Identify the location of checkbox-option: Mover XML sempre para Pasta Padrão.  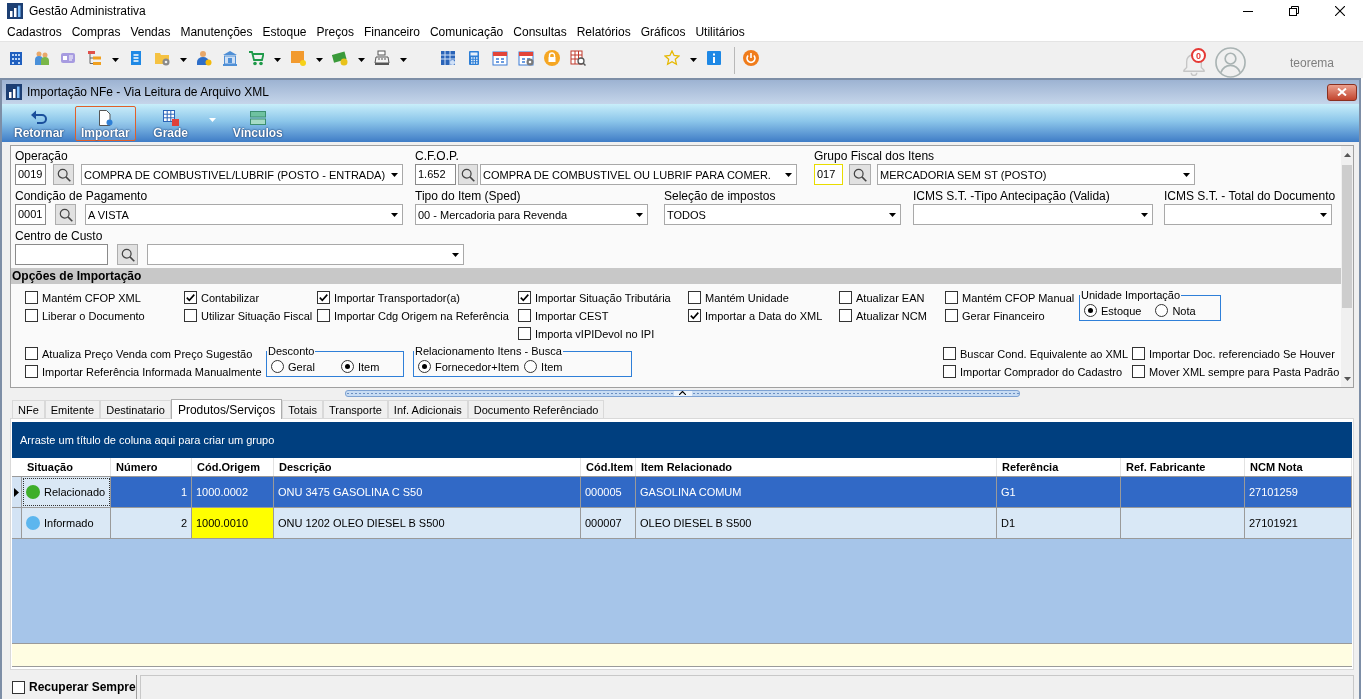
(1236, 371).